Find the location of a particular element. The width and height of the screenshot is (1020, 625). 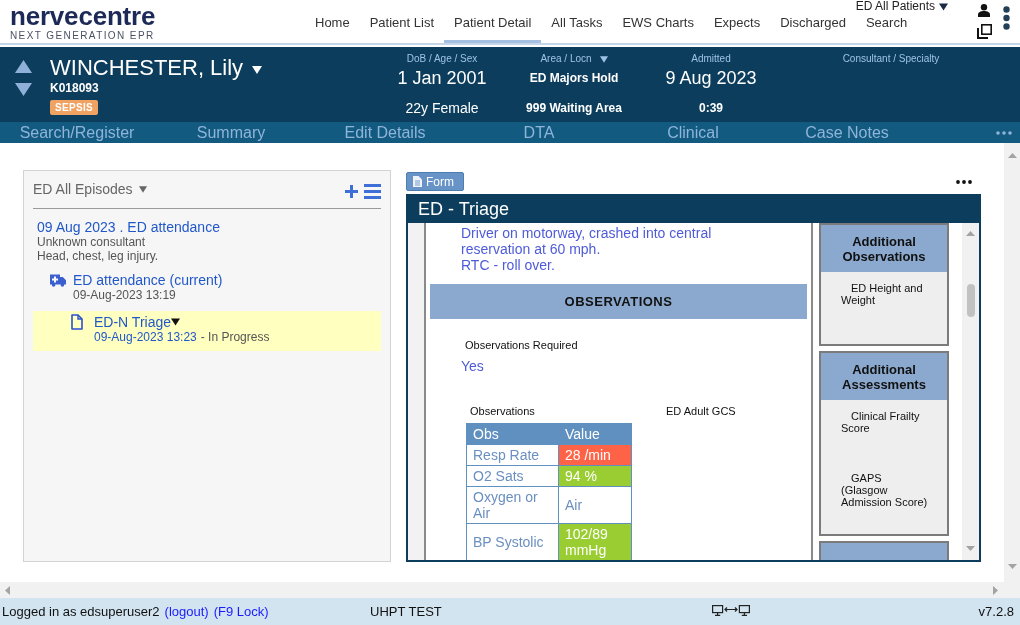

column-value: 9 Aug 2023 is located at coordinates (711, 78).